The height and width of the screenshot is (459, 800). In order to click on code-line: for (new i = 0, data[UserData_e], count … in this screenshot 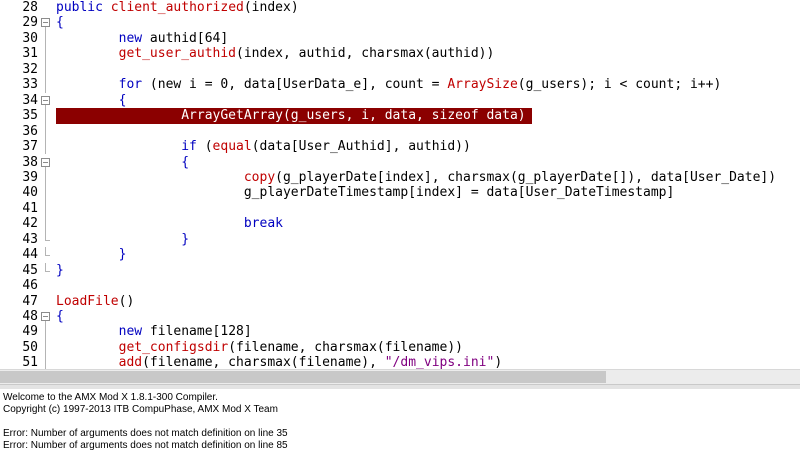, I will do `click(389, 85)`.